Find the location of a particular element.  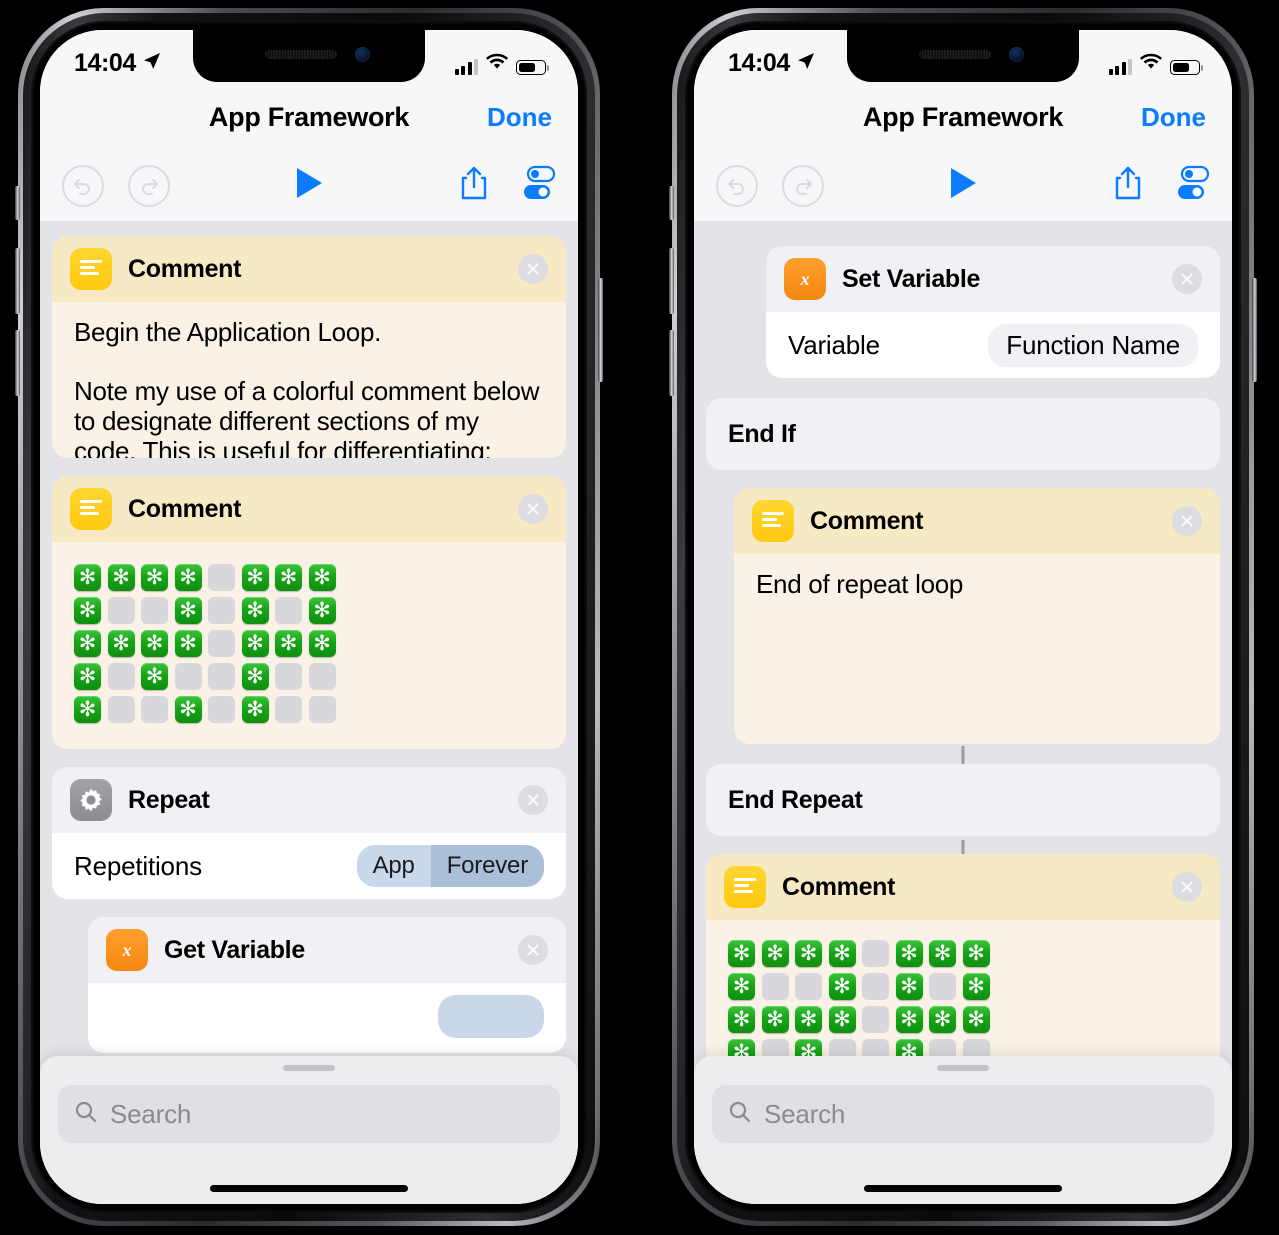

action-card-comment-grid: Comment is located at coordinates (309, 612).